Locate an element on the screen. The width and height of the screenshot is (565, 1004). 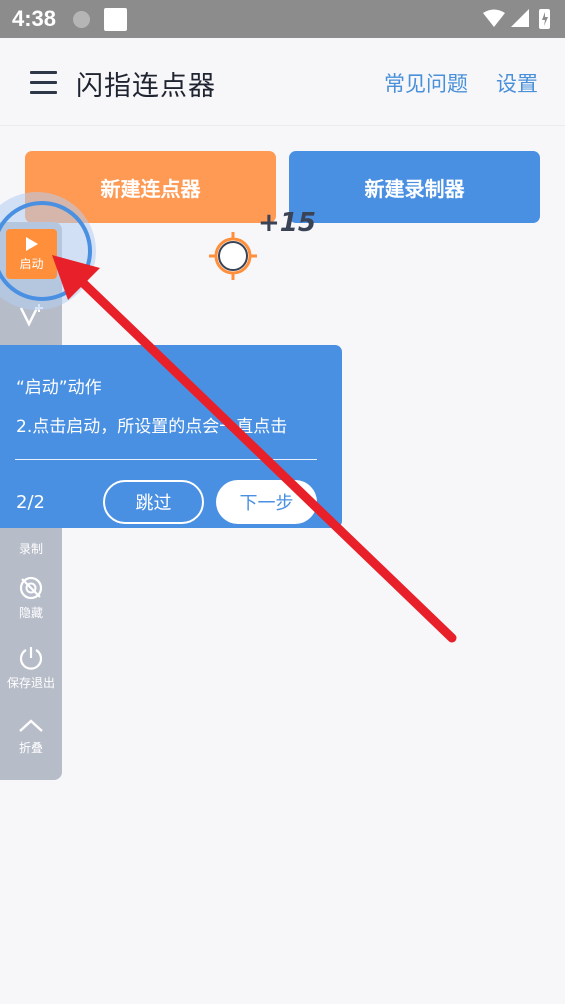
notification-square-icon is located at coordinates (115, 19).